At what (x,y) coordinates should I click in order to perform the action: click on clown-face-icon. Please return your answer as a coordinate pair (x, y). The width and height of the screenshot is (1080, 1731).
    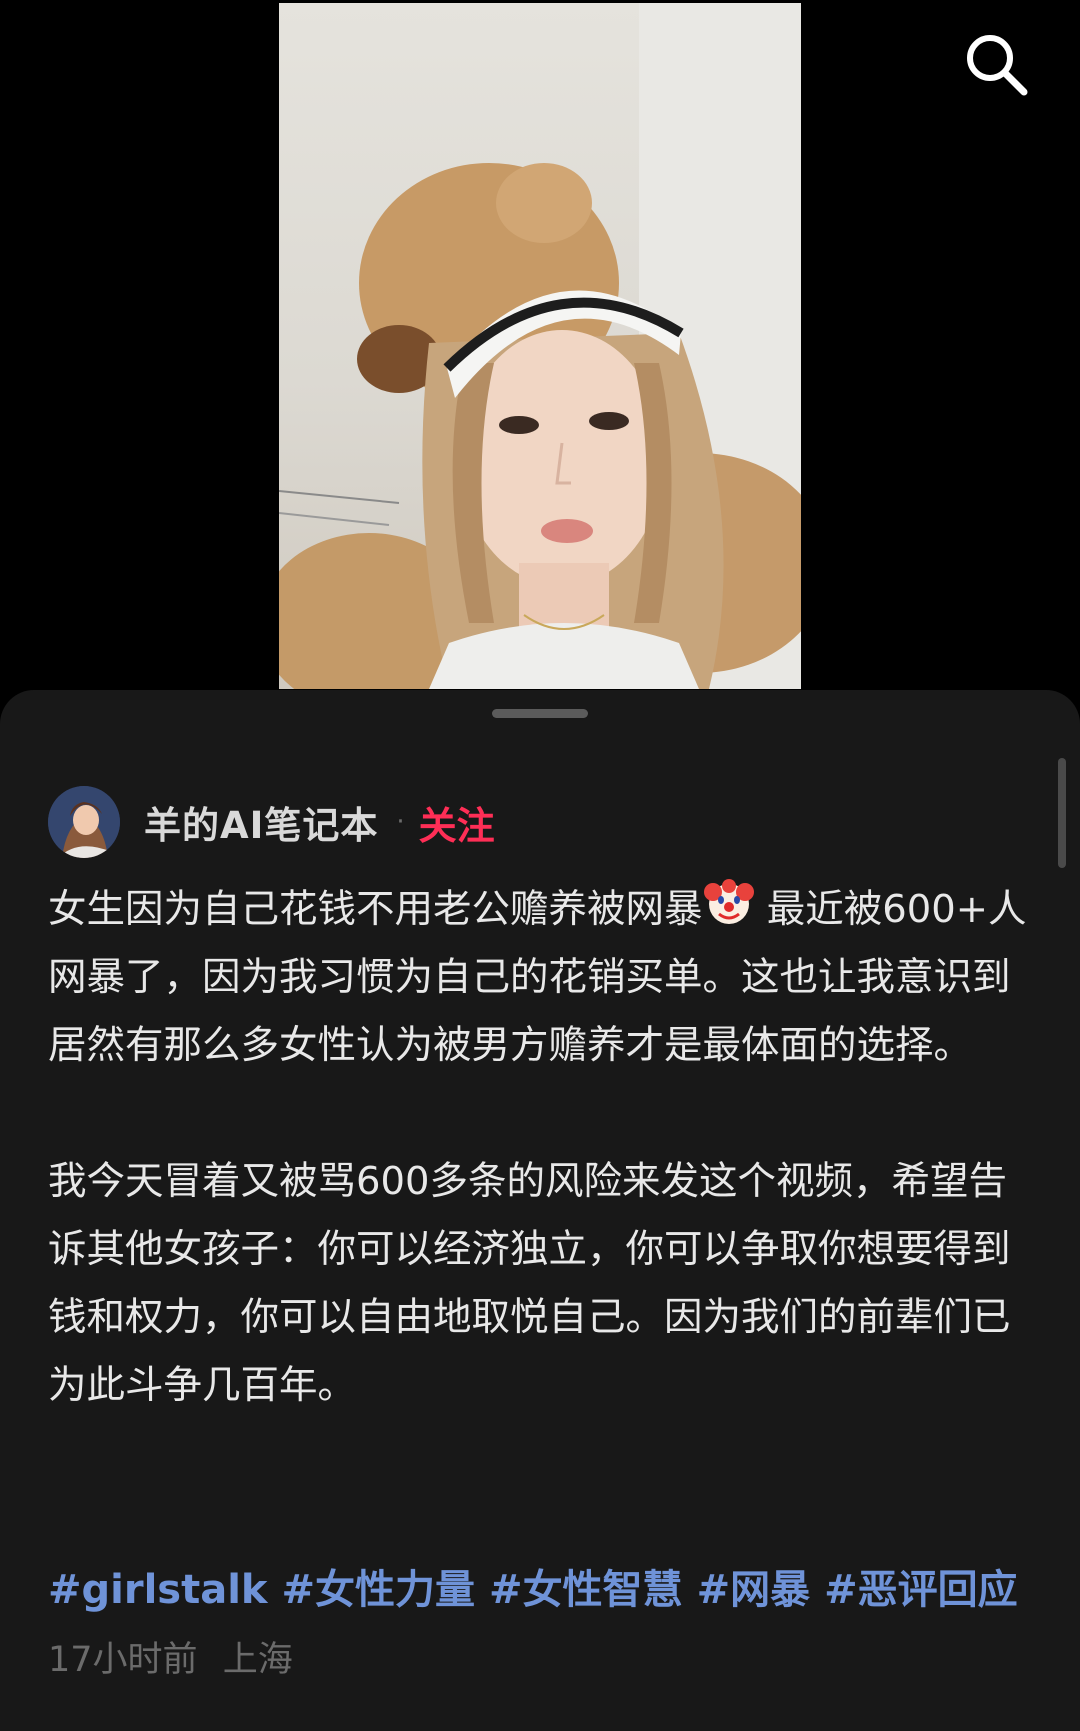
    Looking at the image, I should click on (729, 902).